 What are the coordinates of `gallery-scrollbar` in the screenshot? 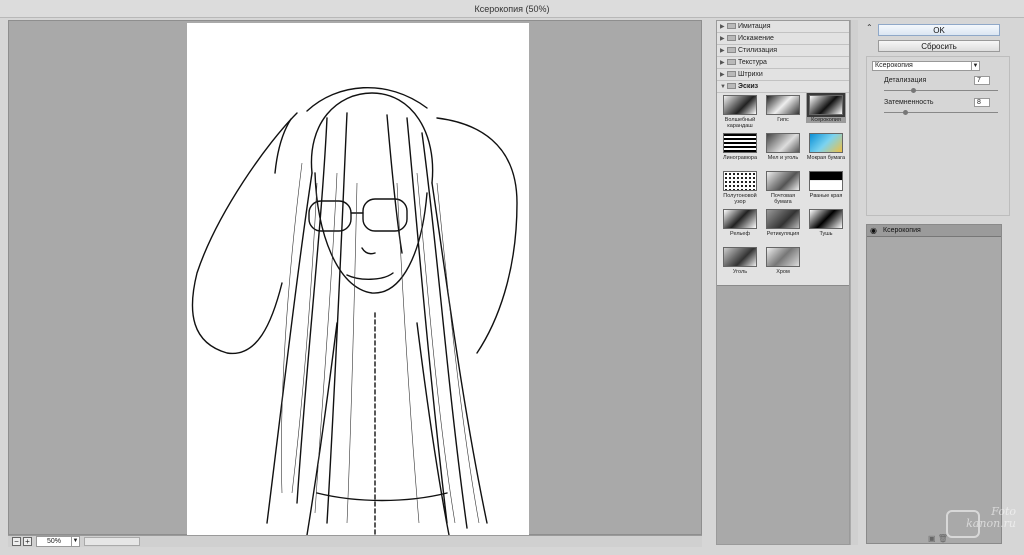 It's located at (854, 282).